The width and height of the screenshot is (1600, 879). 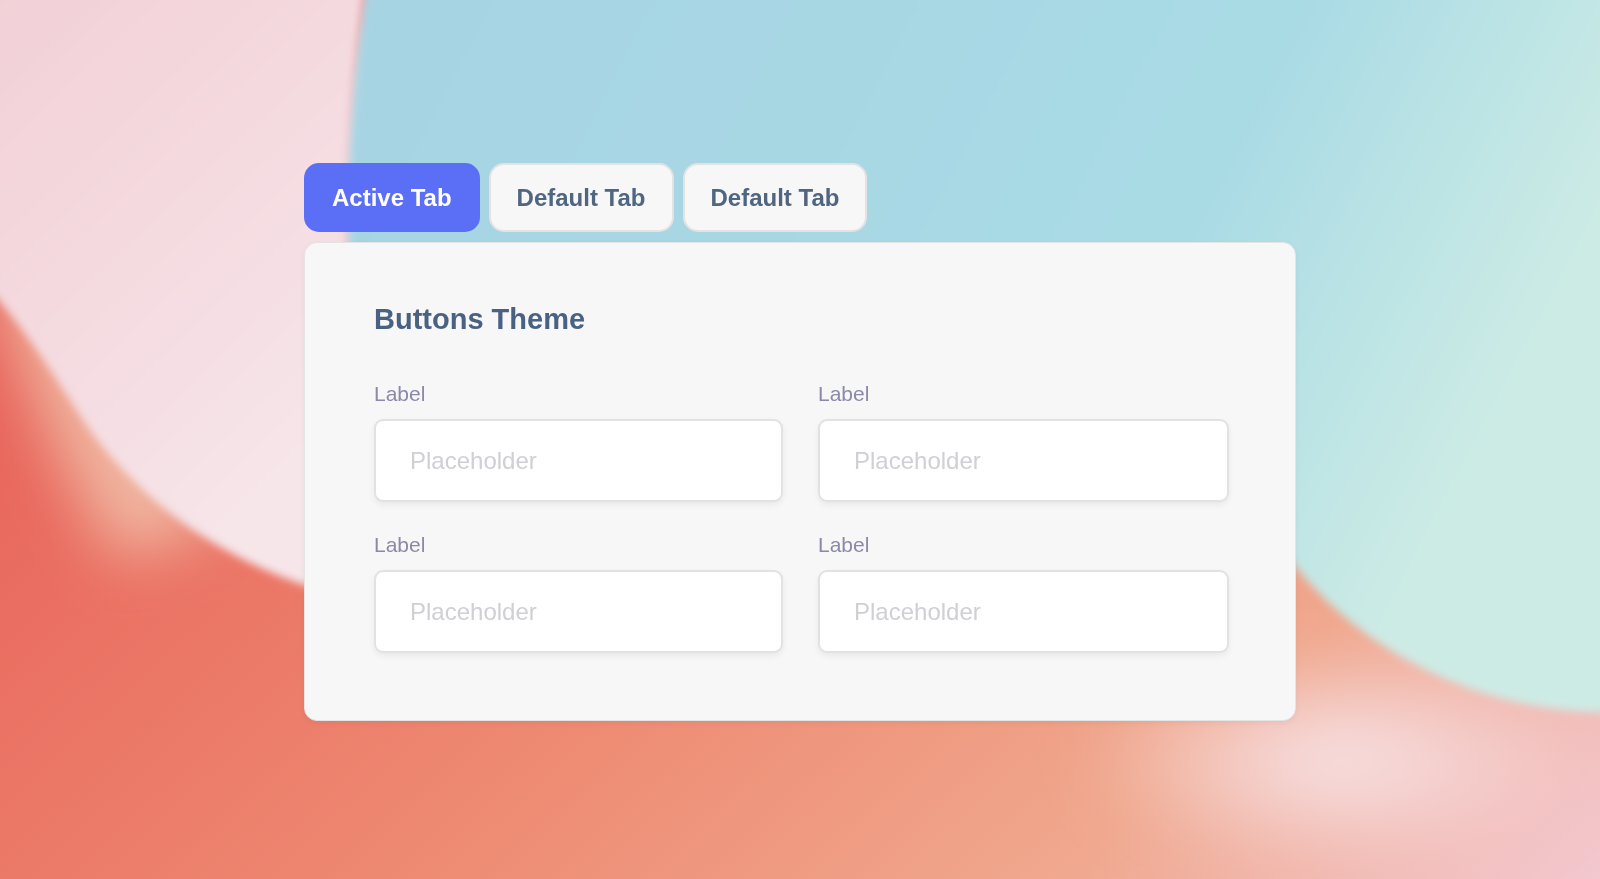 What do you see at coordinates (392, 197) in the screenshot?
I see `tab: Active Tab` at bounding box center [392, 197].